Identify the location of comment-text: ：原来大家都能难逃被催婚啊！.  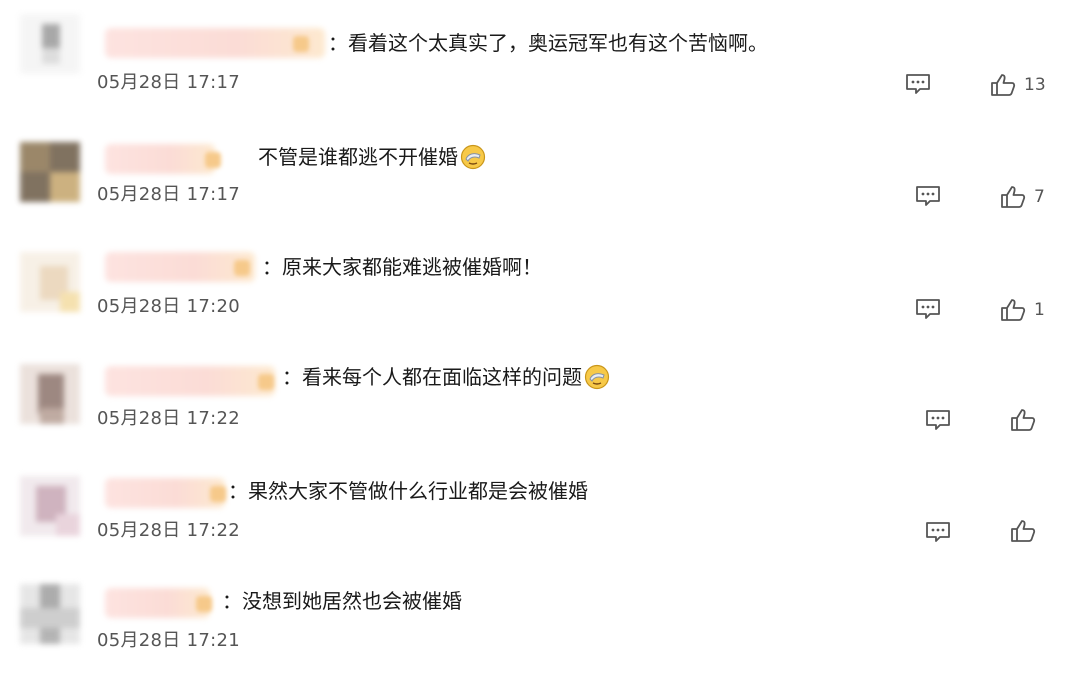
(402, 267).